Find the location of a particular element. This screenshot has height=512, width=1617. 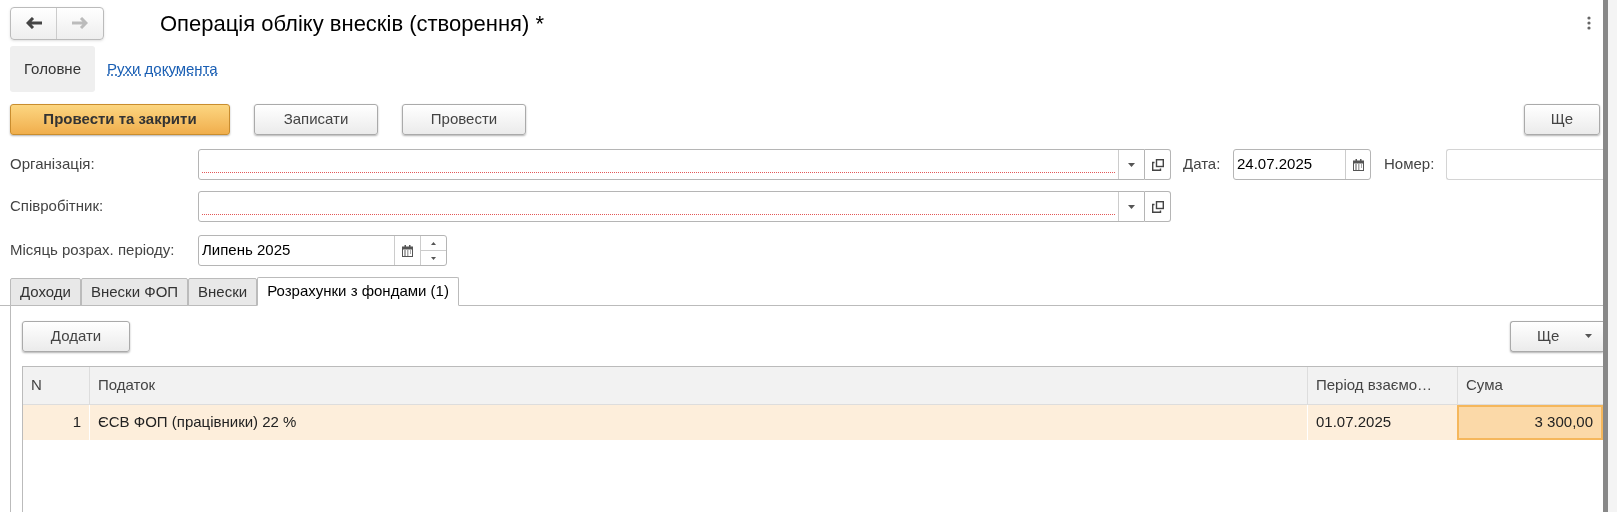

tab: Внески is located at coordinates (223, 292).